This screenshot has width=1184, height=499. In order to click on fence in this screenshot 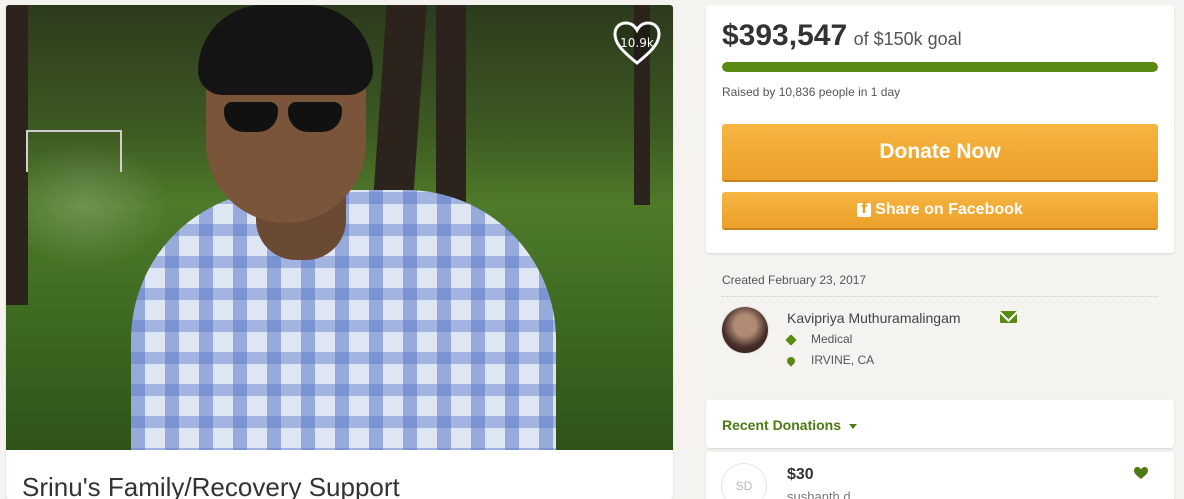, I will do `click(74, 151)`.